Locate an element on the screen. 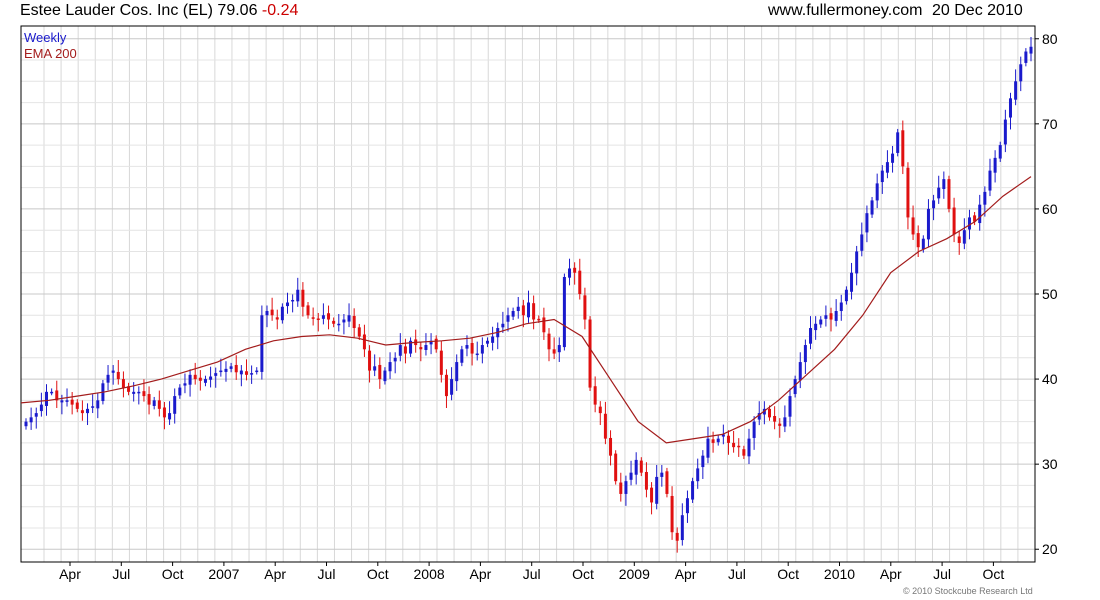 This screenshot has width=1100, height=600. y-tick-label: 40 is located at coordinates (1050, 379).